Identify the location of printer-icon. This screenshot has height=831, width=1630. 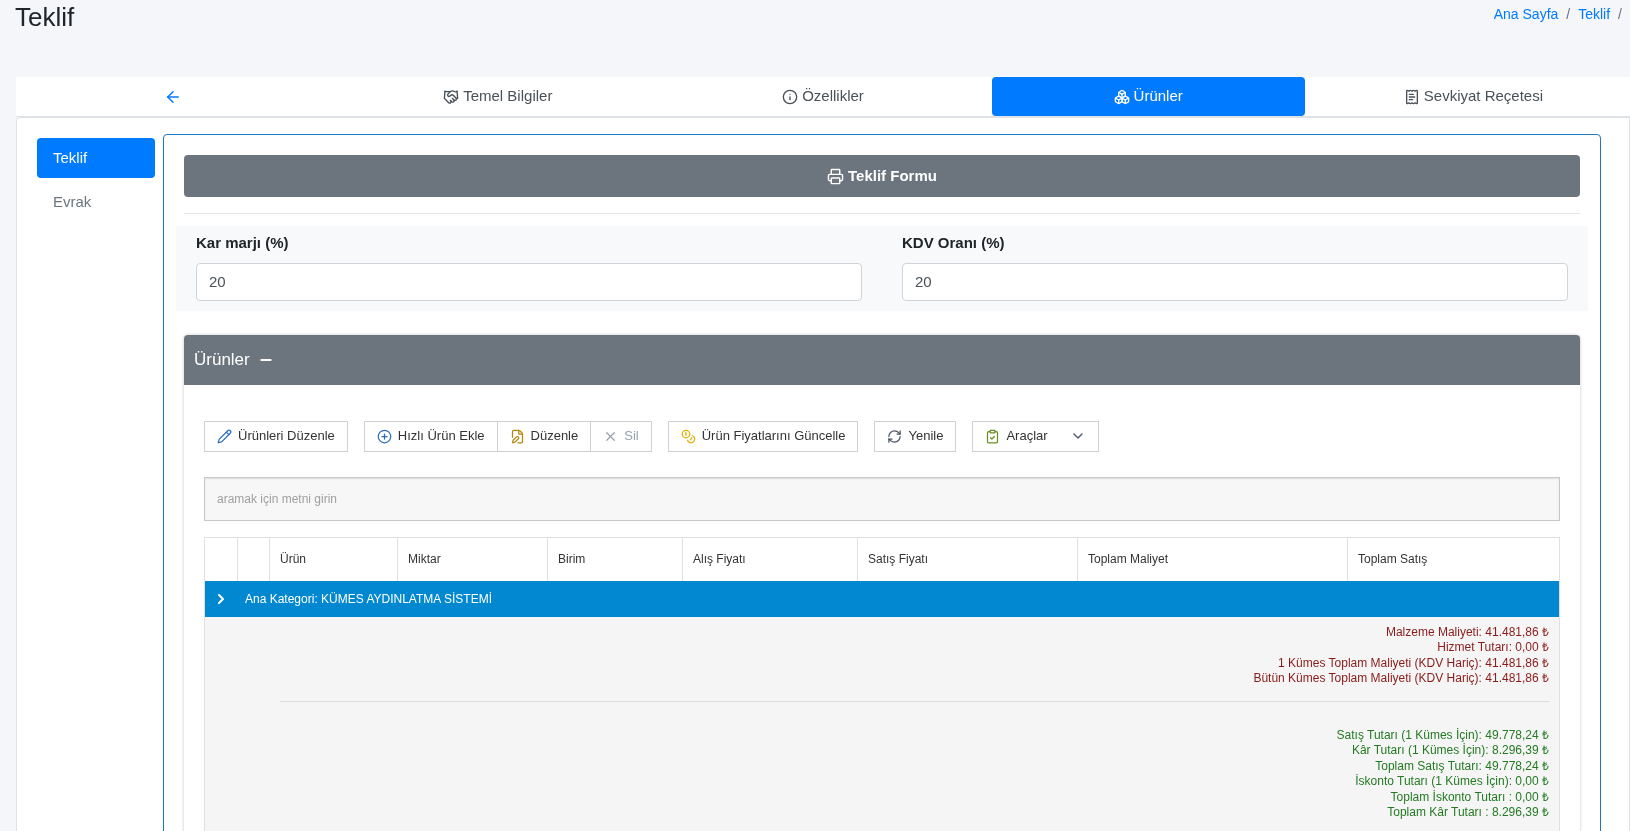
(836, 176).